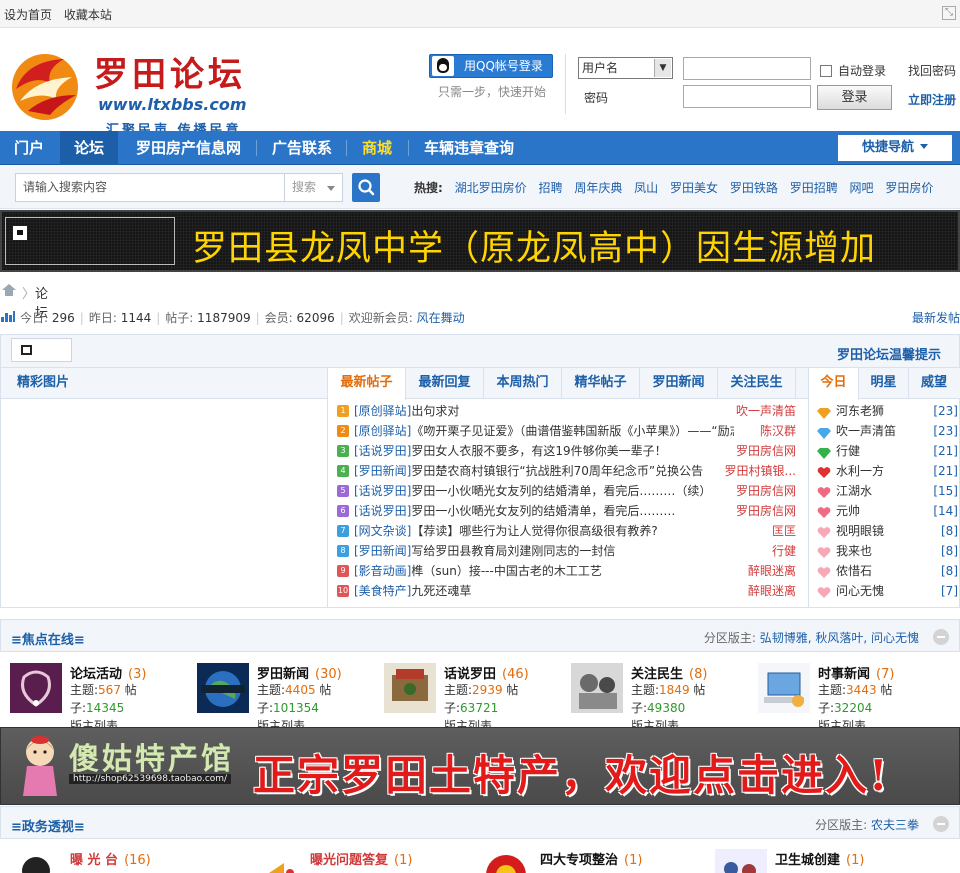  Describe the element at coordinates (491, 66) in the screenshot. I see `qq-login-button: 用QQ帐号登录` at that location.